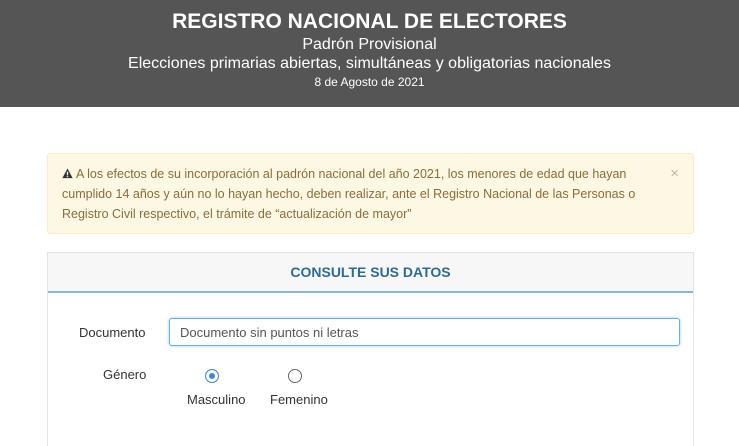  I want to click on genero-option-femenino-label: Femenino, so click(299, 399).